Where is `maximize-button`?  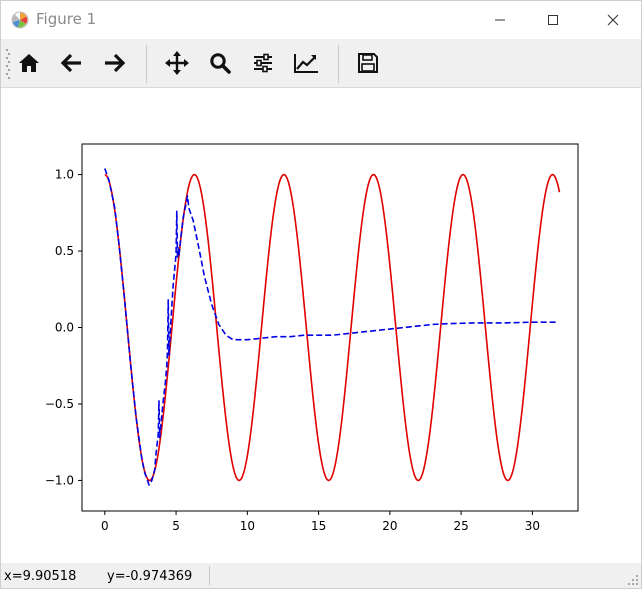
maximize-button is located at coordinates (553, 20).